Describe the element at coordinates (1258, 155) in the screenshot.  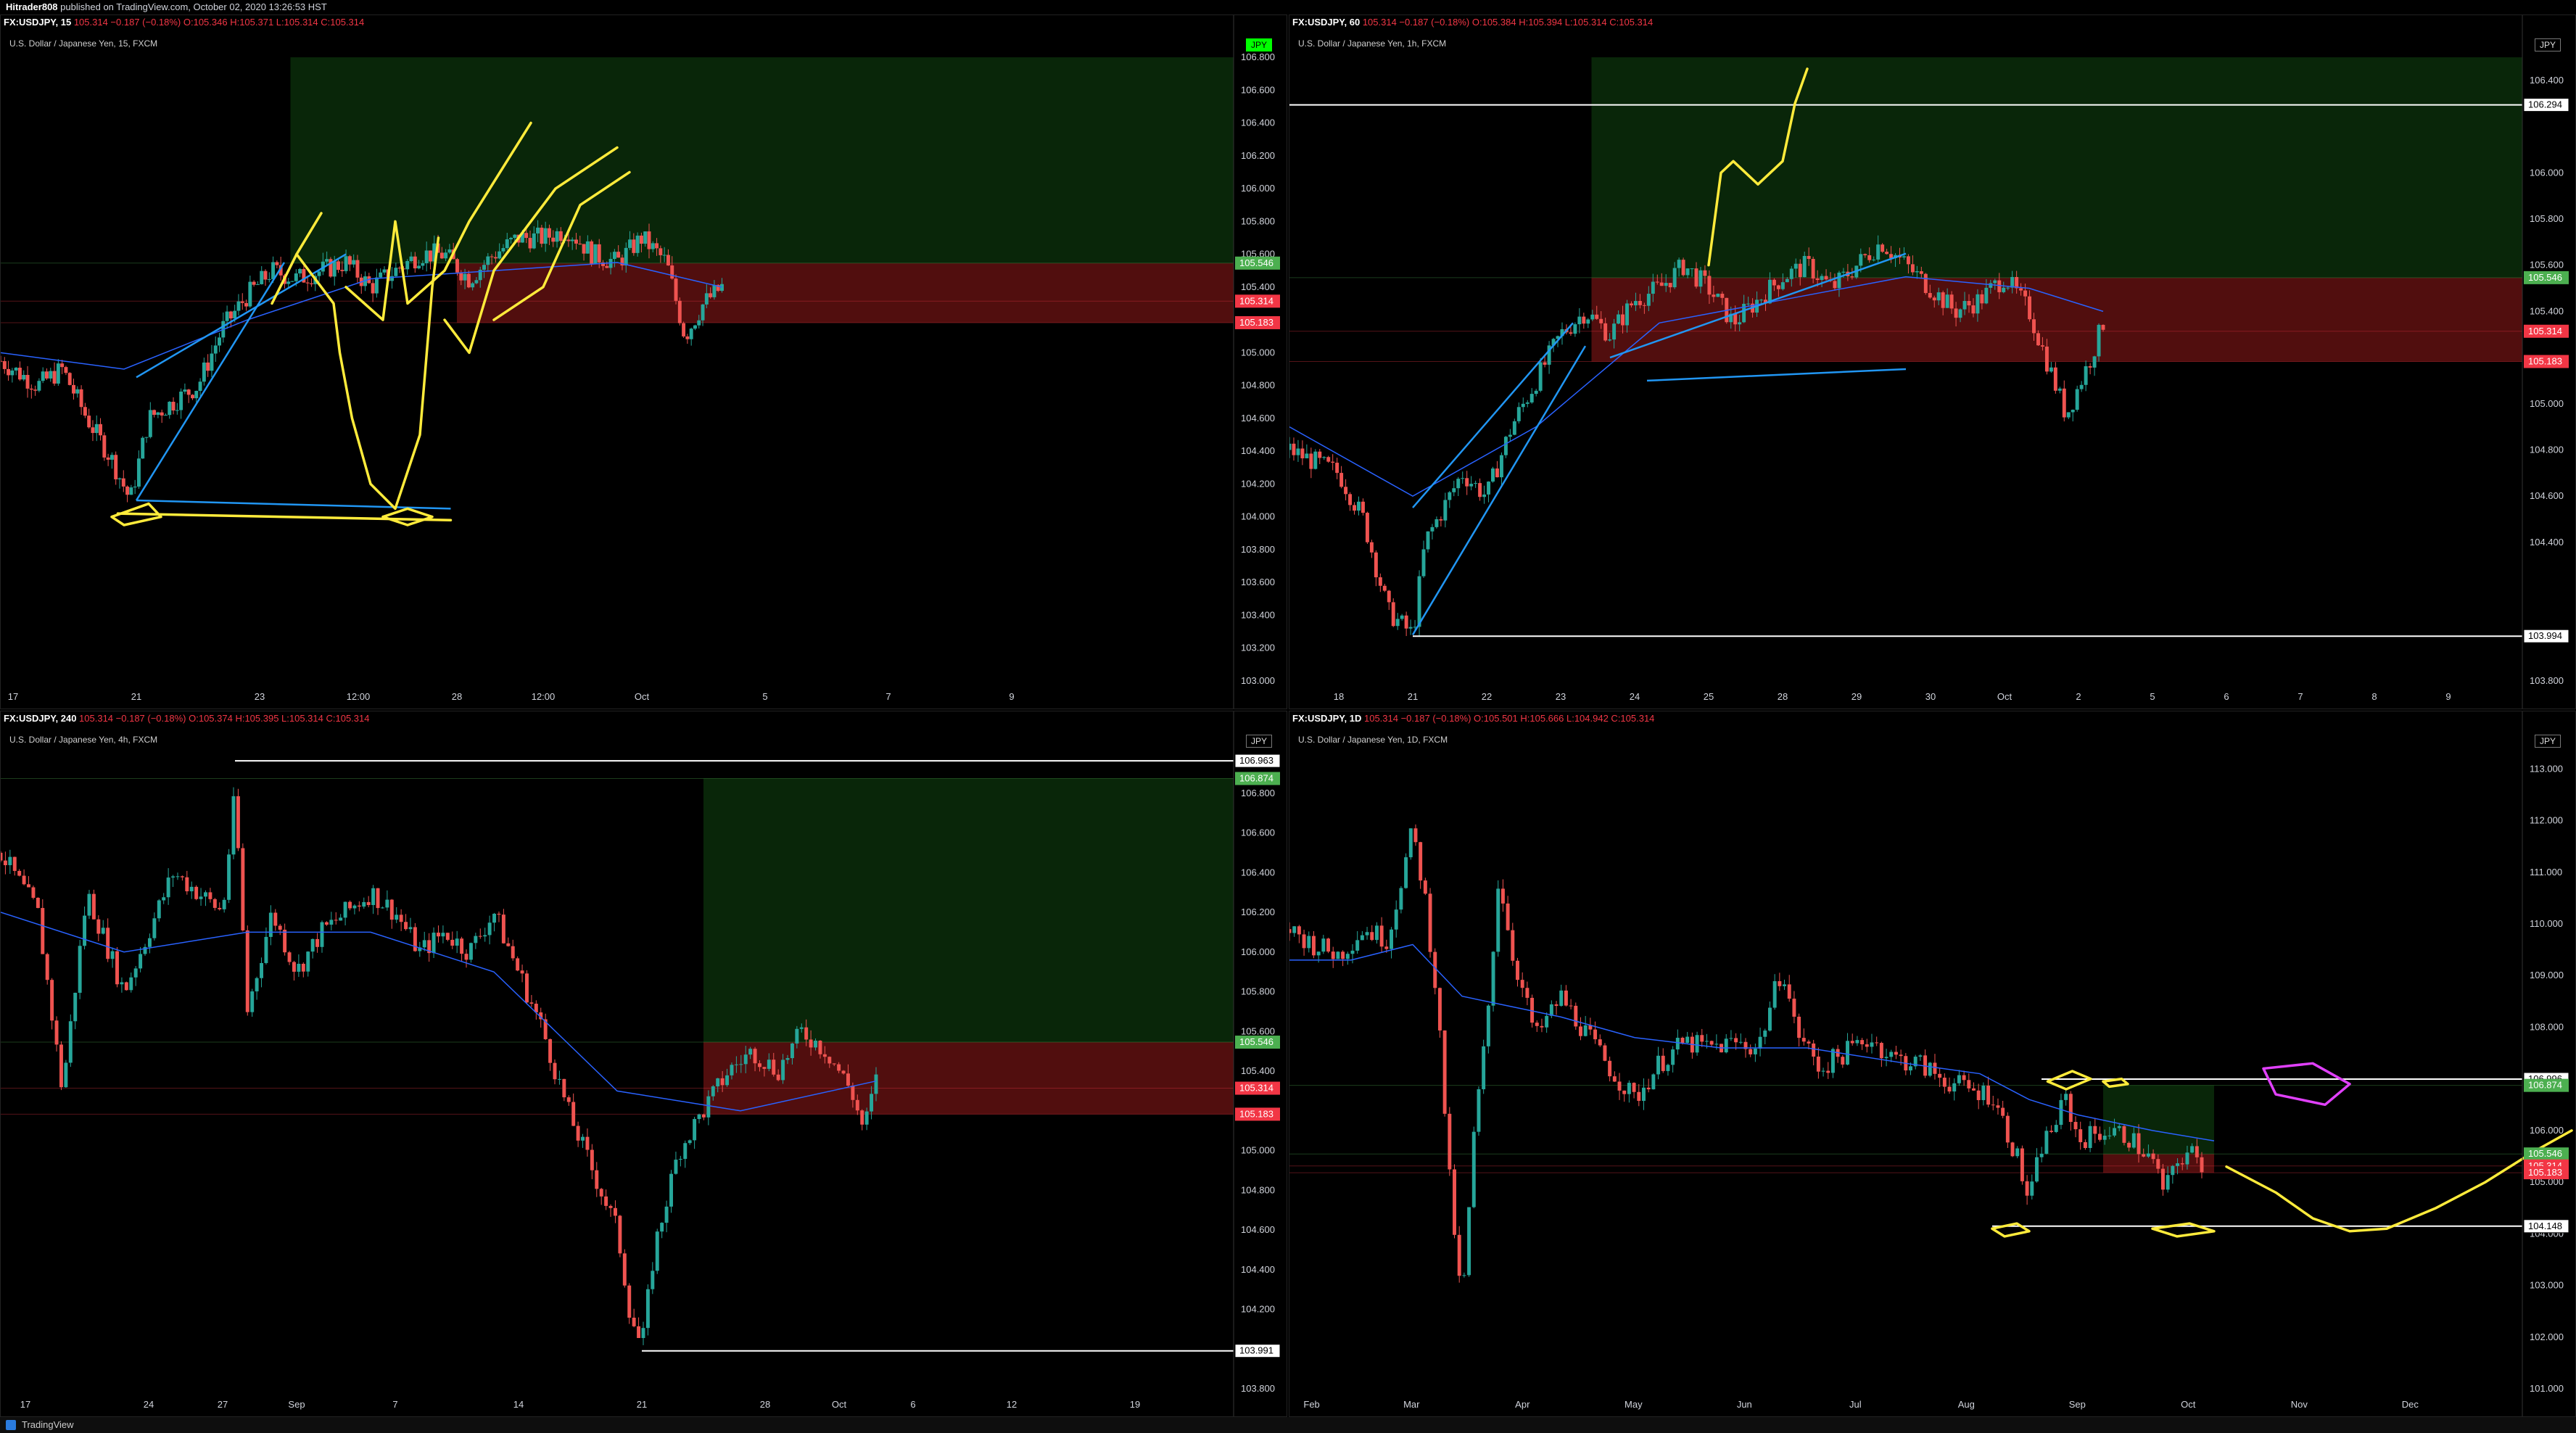
I see `price-tick-label: 106.200` at that location.